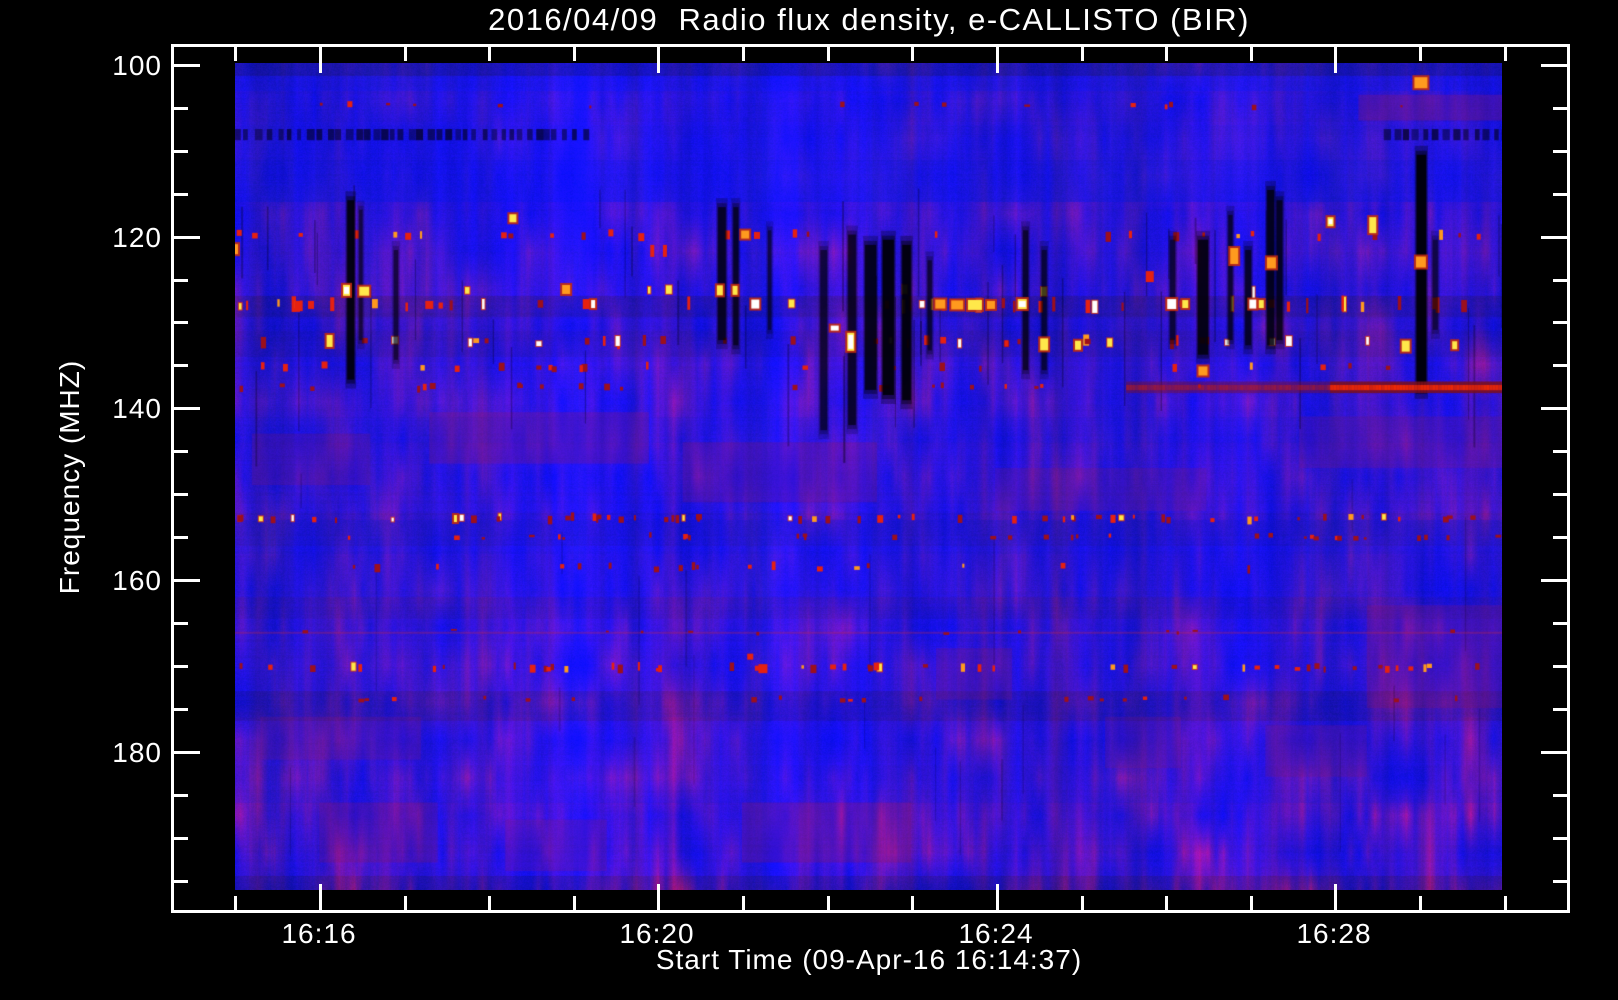 This screenshot has width=1618, height=1000. I want to click on x-tick-label: 16:16, so click(319, 933).